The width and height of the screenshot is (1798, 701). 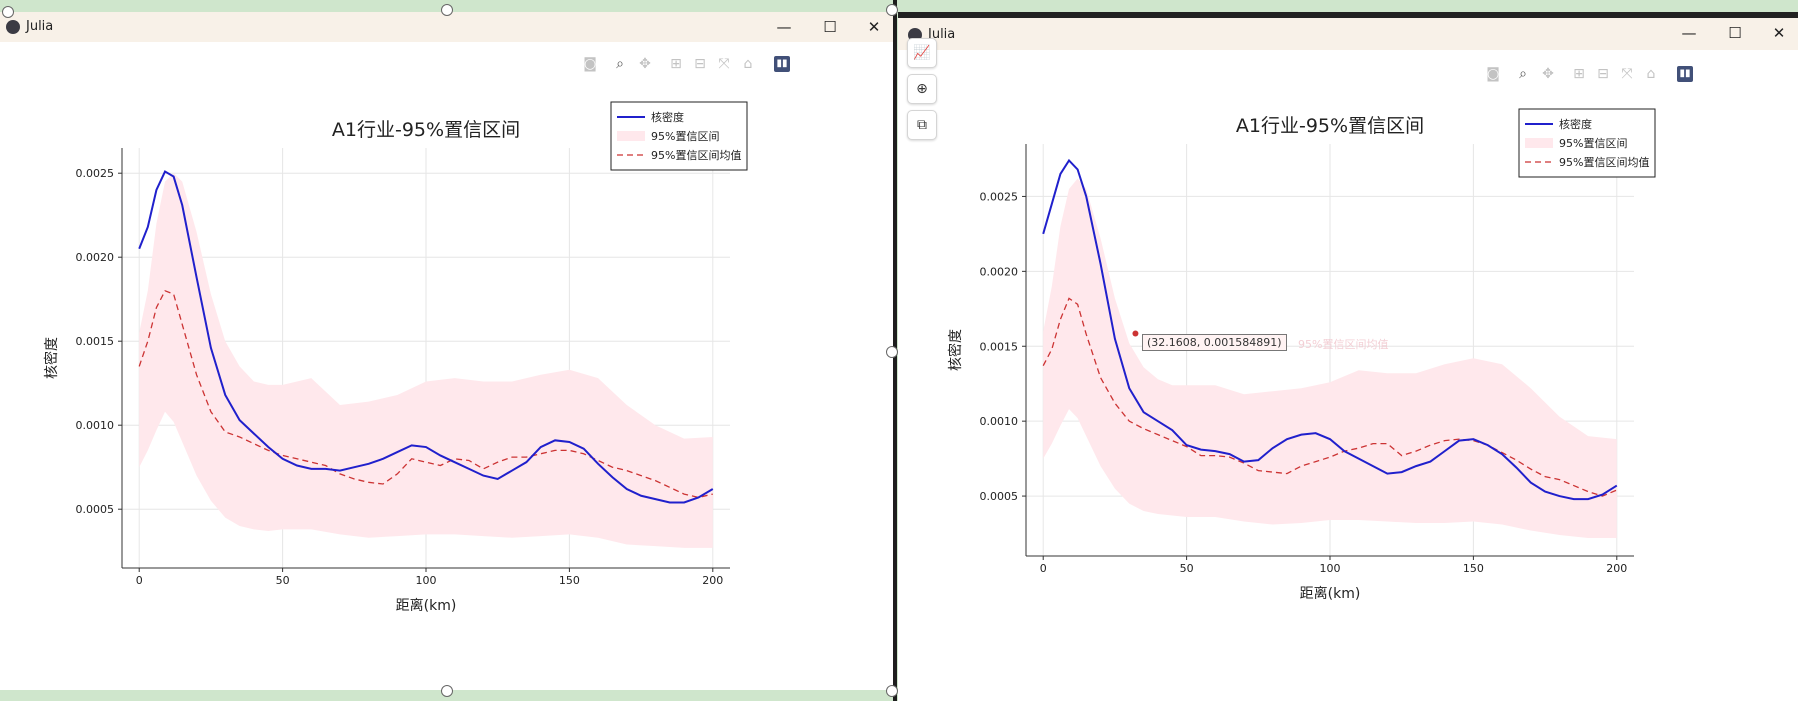 What do you see at coordinates (1214, 342) in the screenshot?
I see `hover-tooltip: (32.1608, 0.001584891)` at bounding box center [1214, 342].